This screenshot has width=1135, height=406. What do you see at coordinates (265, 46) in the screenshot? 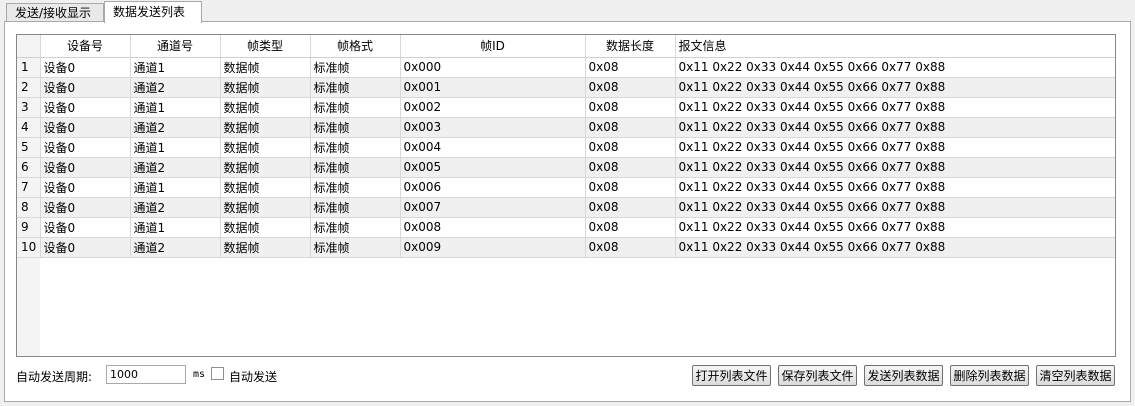
I see `column-header-frame-type: 帧类型` at bounding box center [265, 46].